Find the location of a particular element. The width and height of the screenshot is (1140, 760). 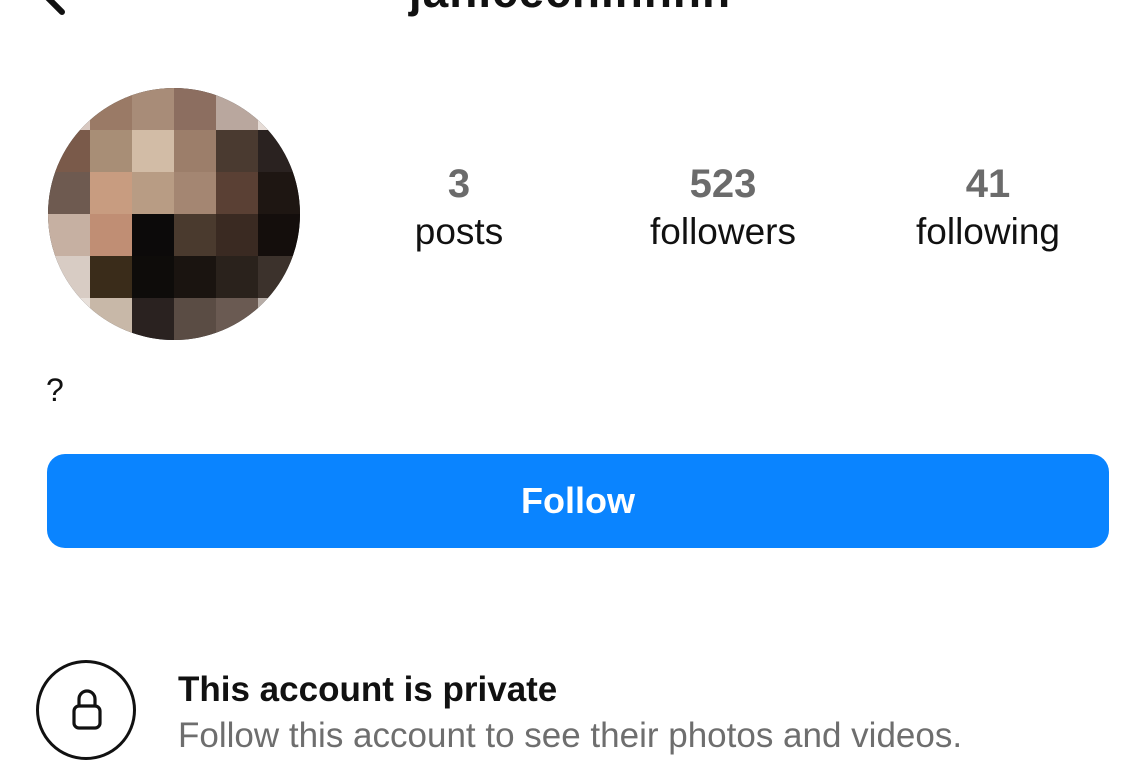

followers-count: 523 followers is located at coordinates (723, 208).